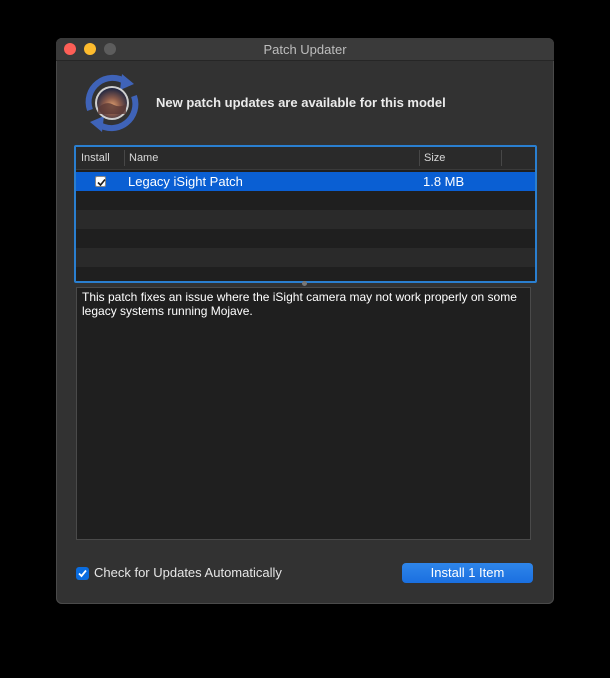  I want to click on title-bar: Patch Updater, so click(305, 49).